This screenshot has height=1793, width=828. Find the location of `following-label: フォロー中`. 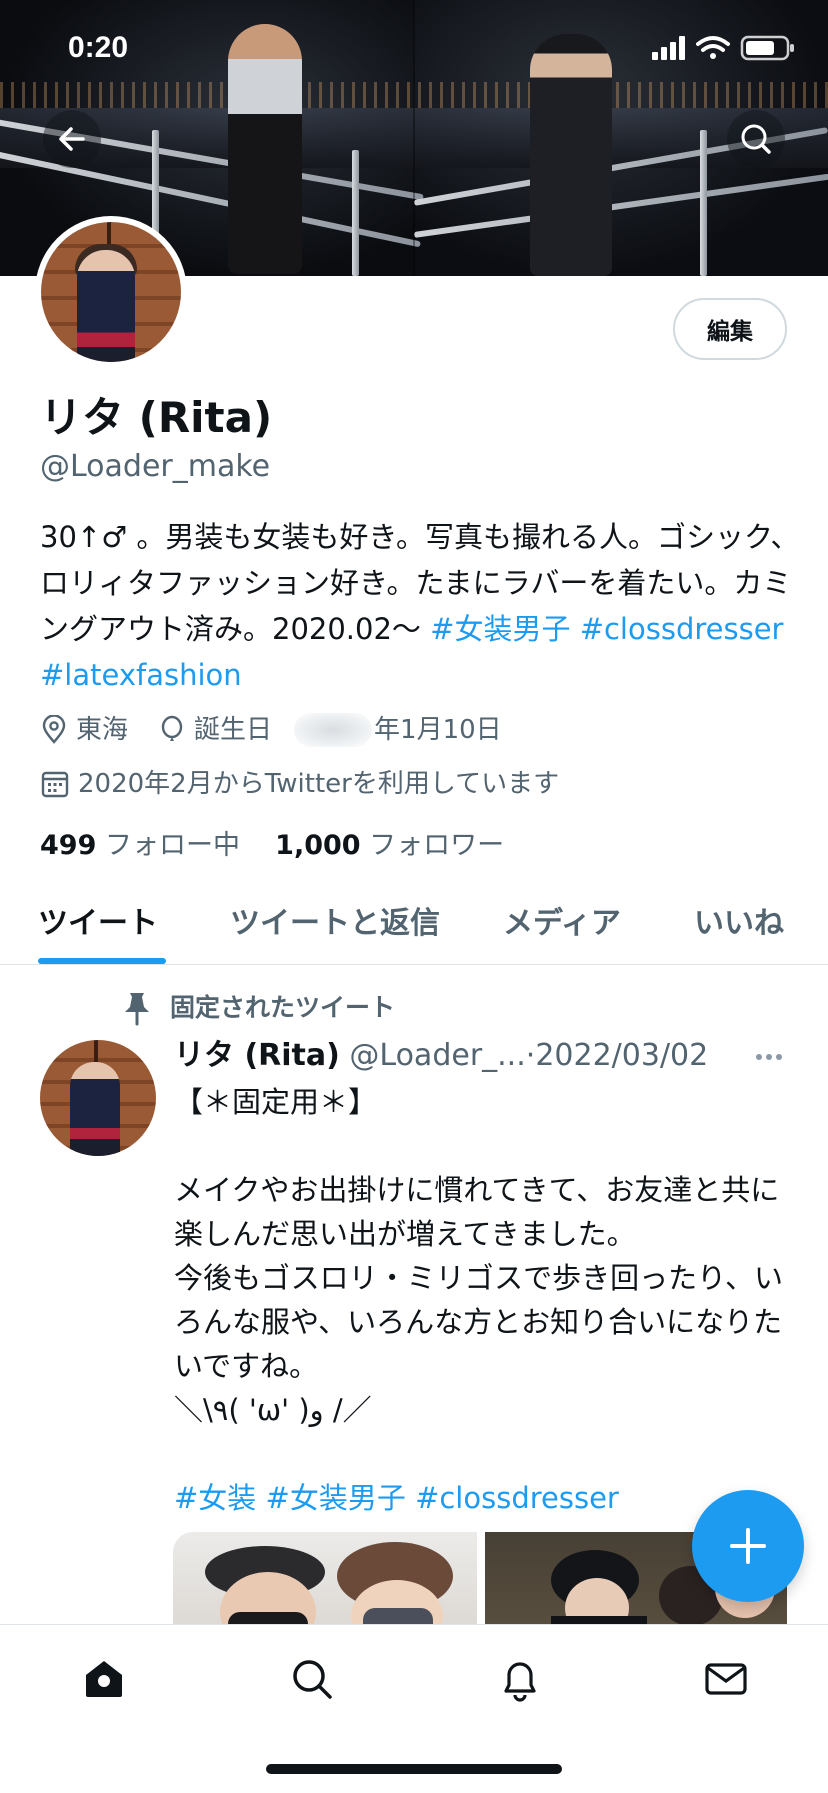

following-label: フォロー中 is located at coordinates (172, 845).